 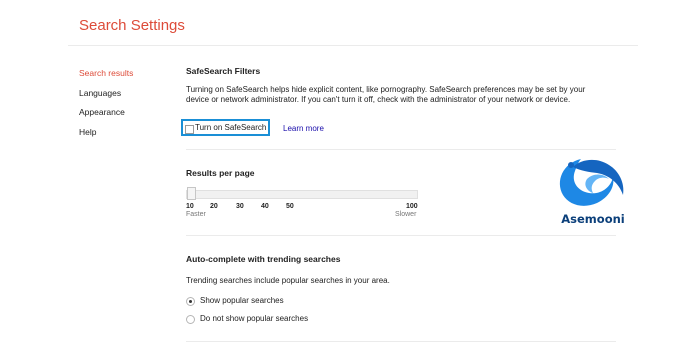 What do you see at coordinates (106, 113) in the screenshot?
I see `sidebar-item-appearance: Appearance` at bounding box center [106, 113].